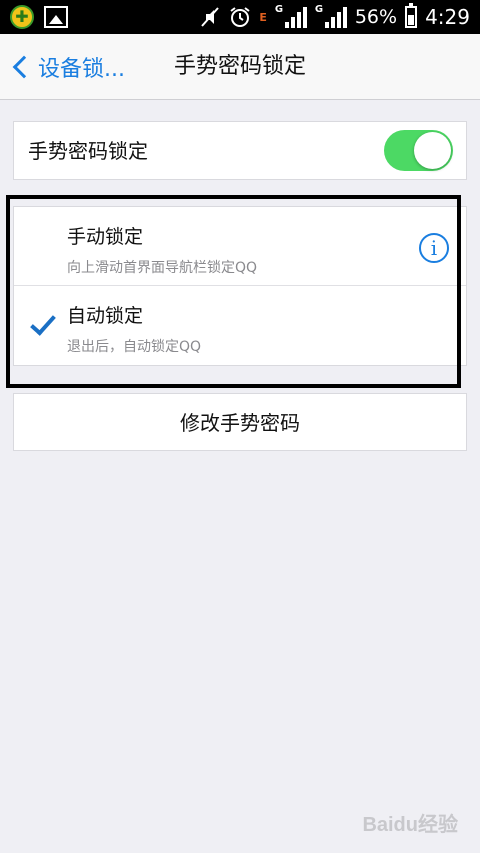 Image resolution: width=480 pixels, height=853 pixels. I want to click on option-manual-lock: 手动锁定 向上滑动首界面导航栏锁定QQ i, so click(240, 246).